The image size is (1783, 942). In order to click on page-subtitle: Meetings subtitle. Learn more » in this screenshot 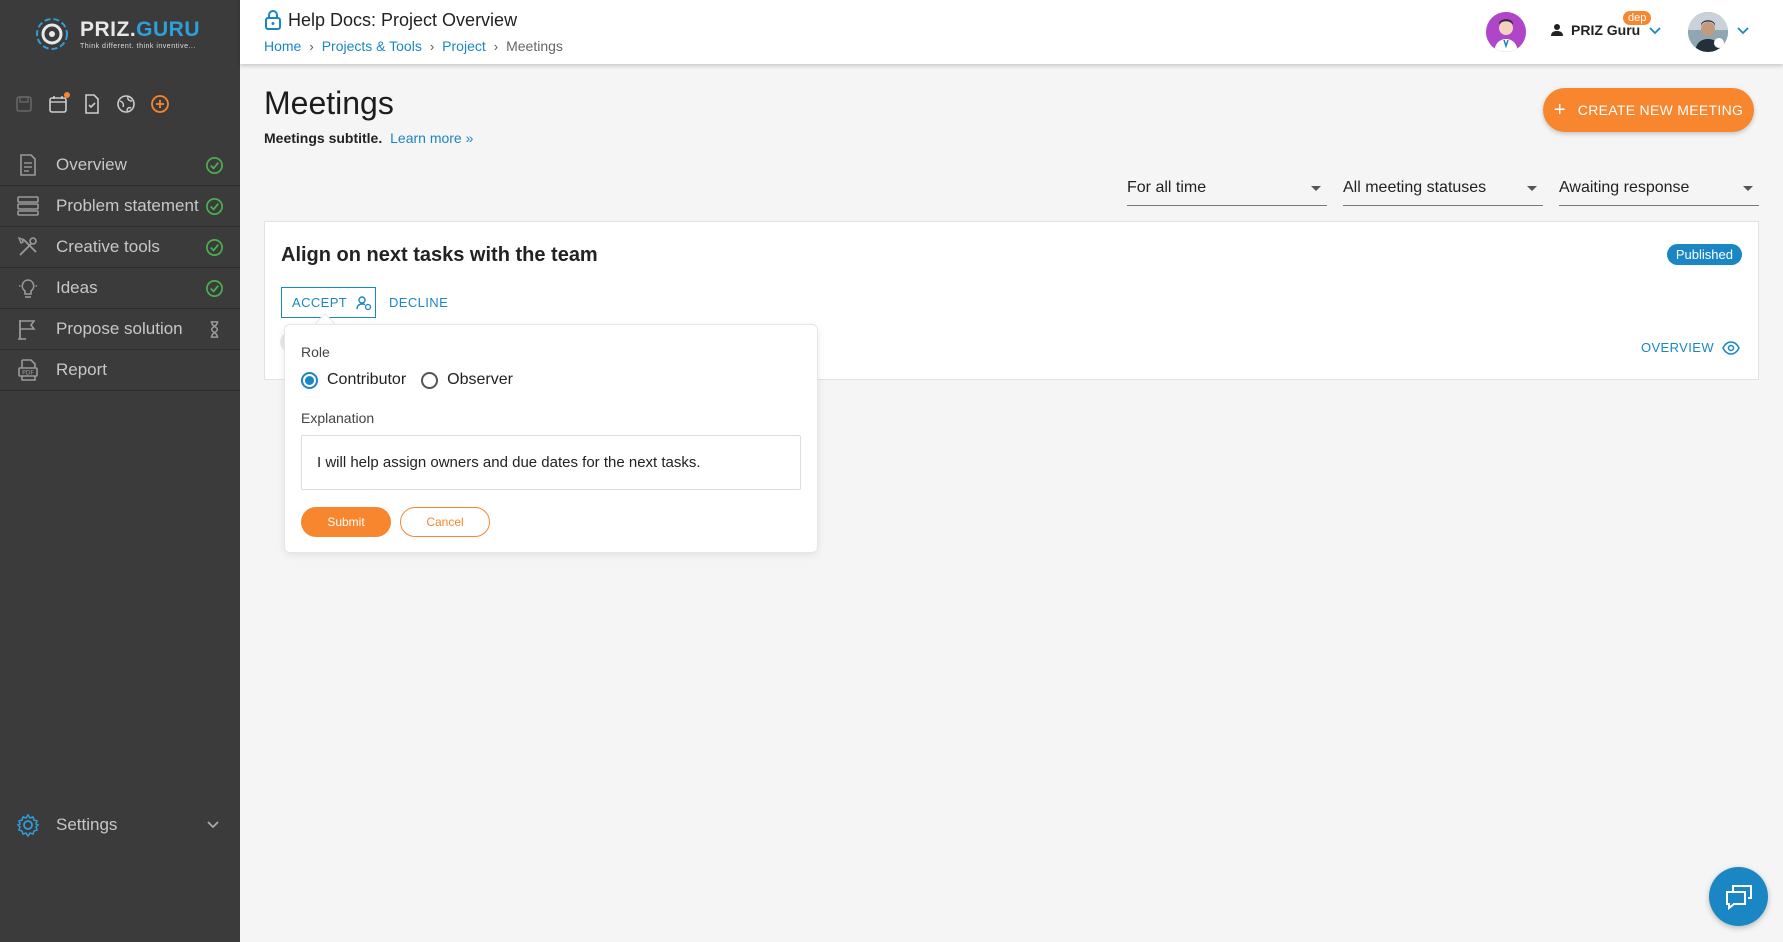, I will do `click(368, 138)`.